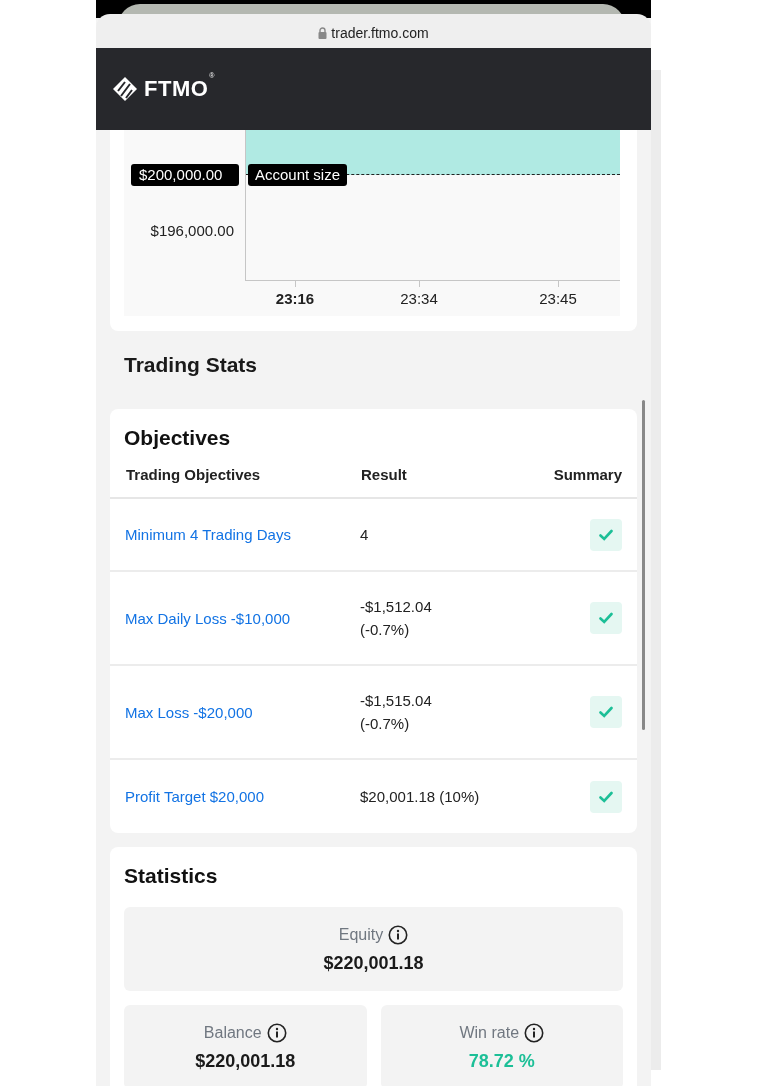  I want to click on column-header: Result, so click(384, 474).